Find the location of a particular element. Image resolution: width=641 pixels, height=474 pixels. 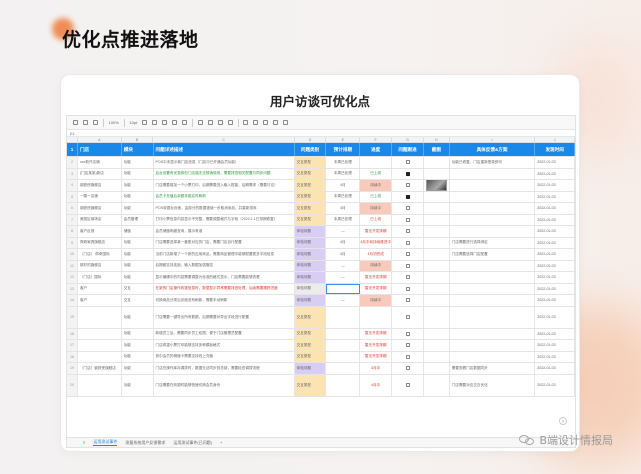

store-cell: xxx新开店铺 is located at coordinates (100, 162).